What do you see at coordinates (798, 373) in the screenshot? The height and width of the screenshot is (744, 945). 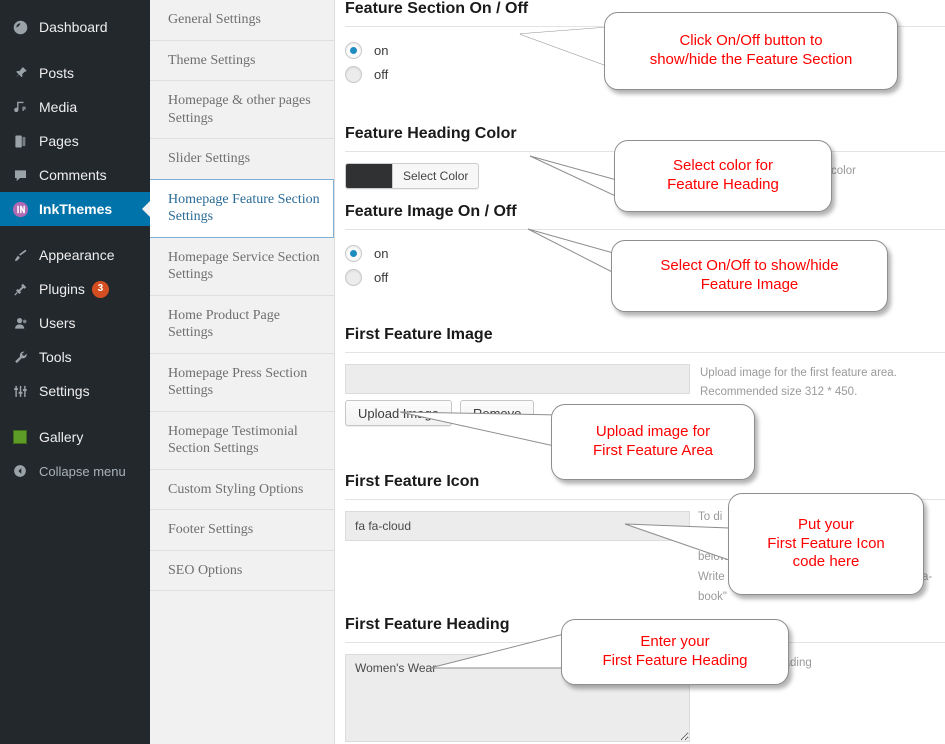 I see `first-feature-image-hint-line1: Upload image for the first feature area.` at bounding box center [798, 373].